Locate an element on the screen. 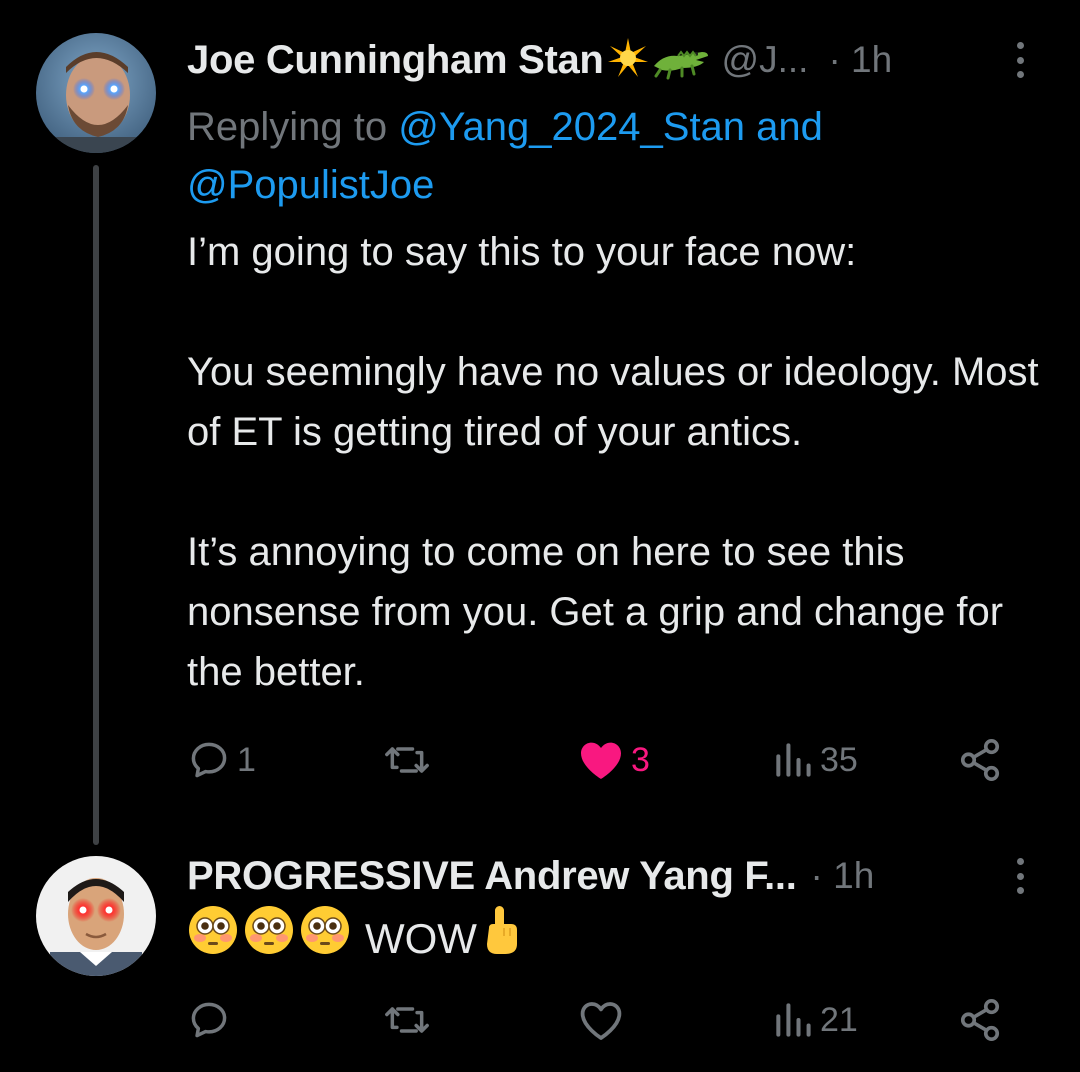  views-button: 35 is located at coordinates (815, 760).